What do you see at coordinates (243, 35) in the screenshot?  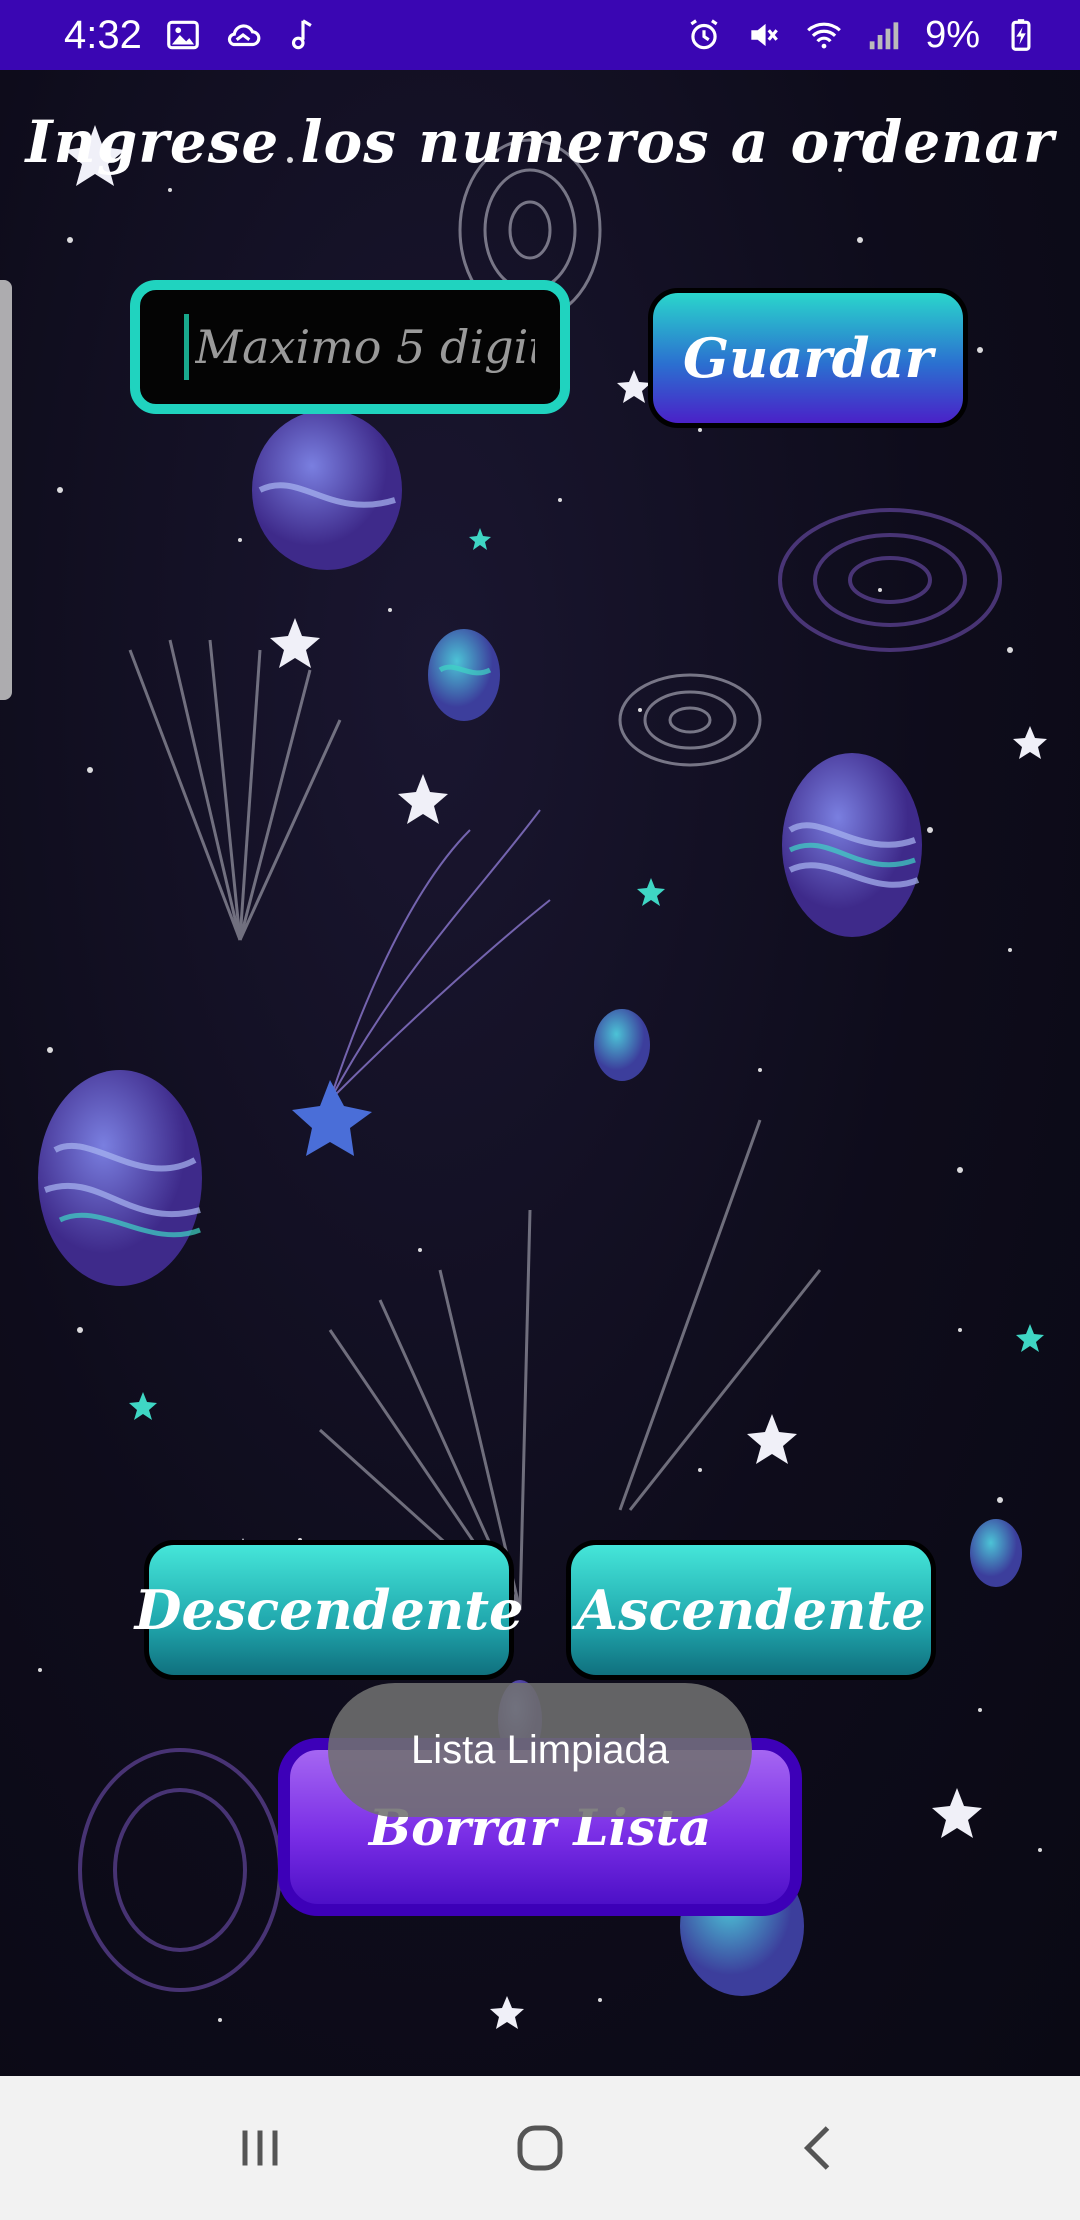 I see `cloud-icon` at bounding box center [243, 35].